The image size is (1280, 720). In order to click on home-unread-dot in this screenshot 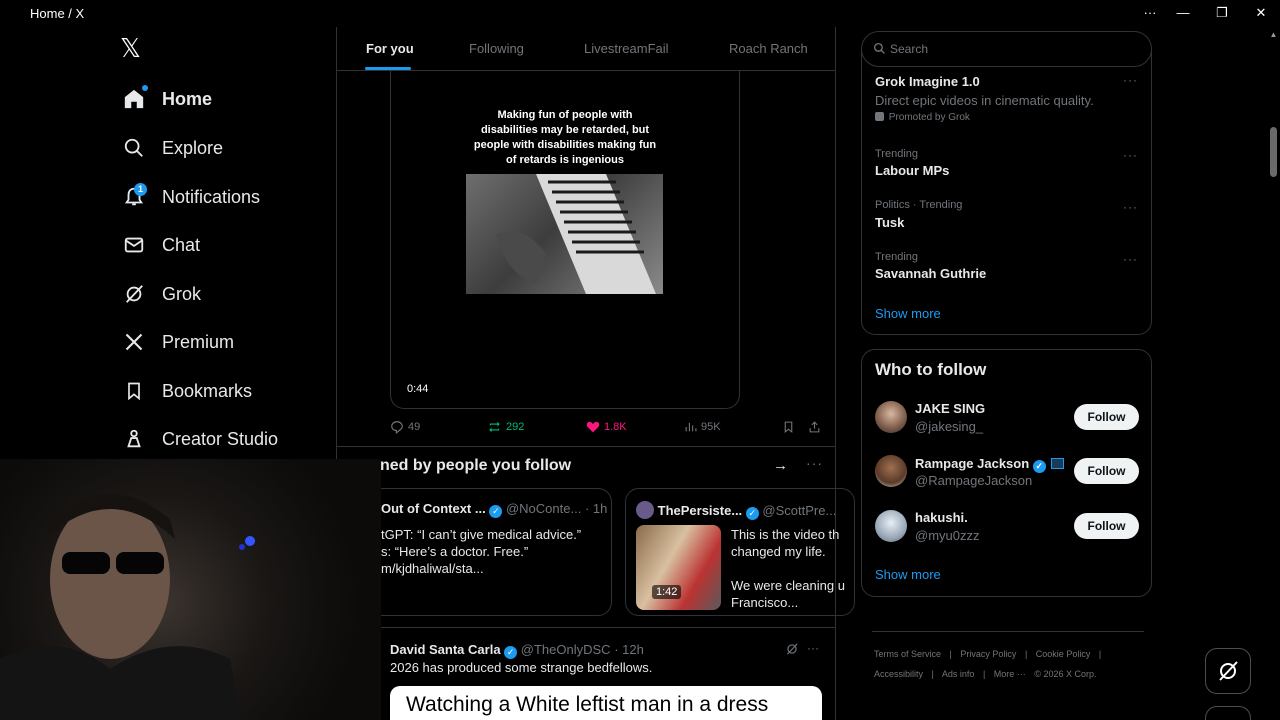, I will do `click(145, 88)`.